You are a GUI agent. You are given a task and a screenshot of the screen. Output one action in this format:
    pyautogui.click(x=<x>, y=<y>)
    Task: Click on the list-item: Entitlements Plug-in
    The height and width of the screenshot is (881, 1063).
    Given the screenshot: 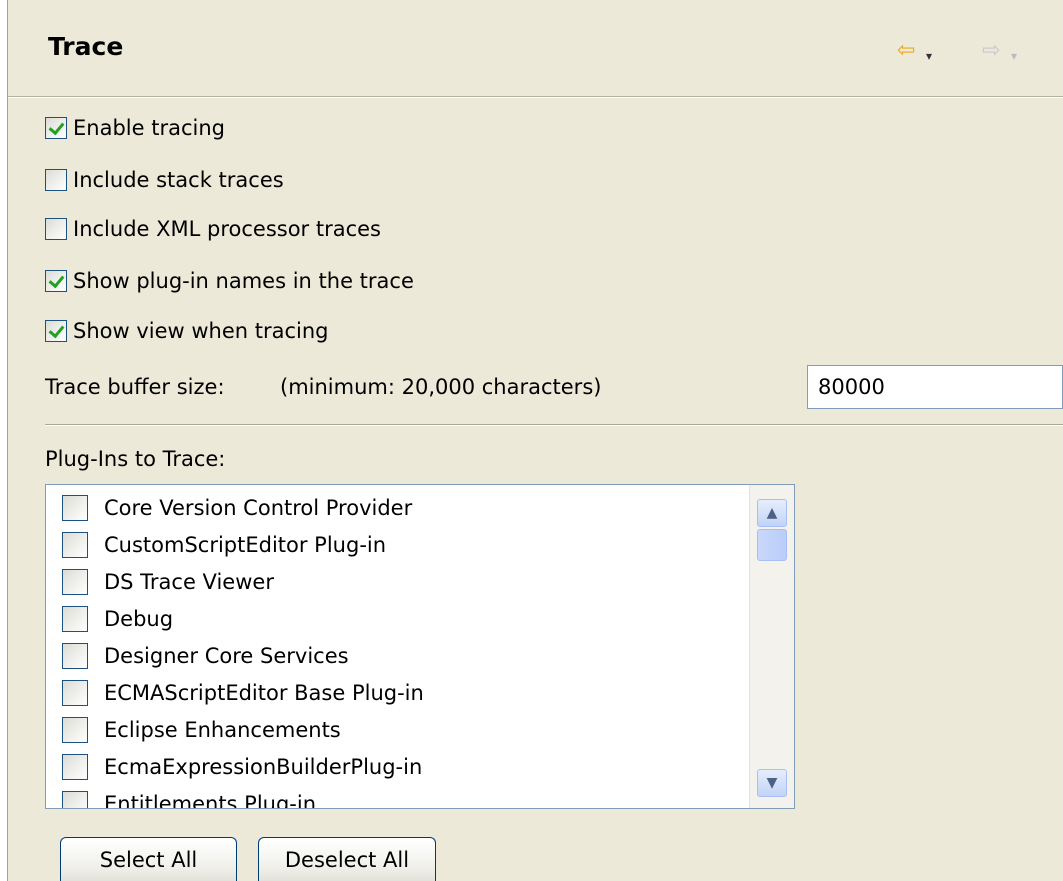 What is the action you would take?
    pyautogui.click(x=189, y=797)
    